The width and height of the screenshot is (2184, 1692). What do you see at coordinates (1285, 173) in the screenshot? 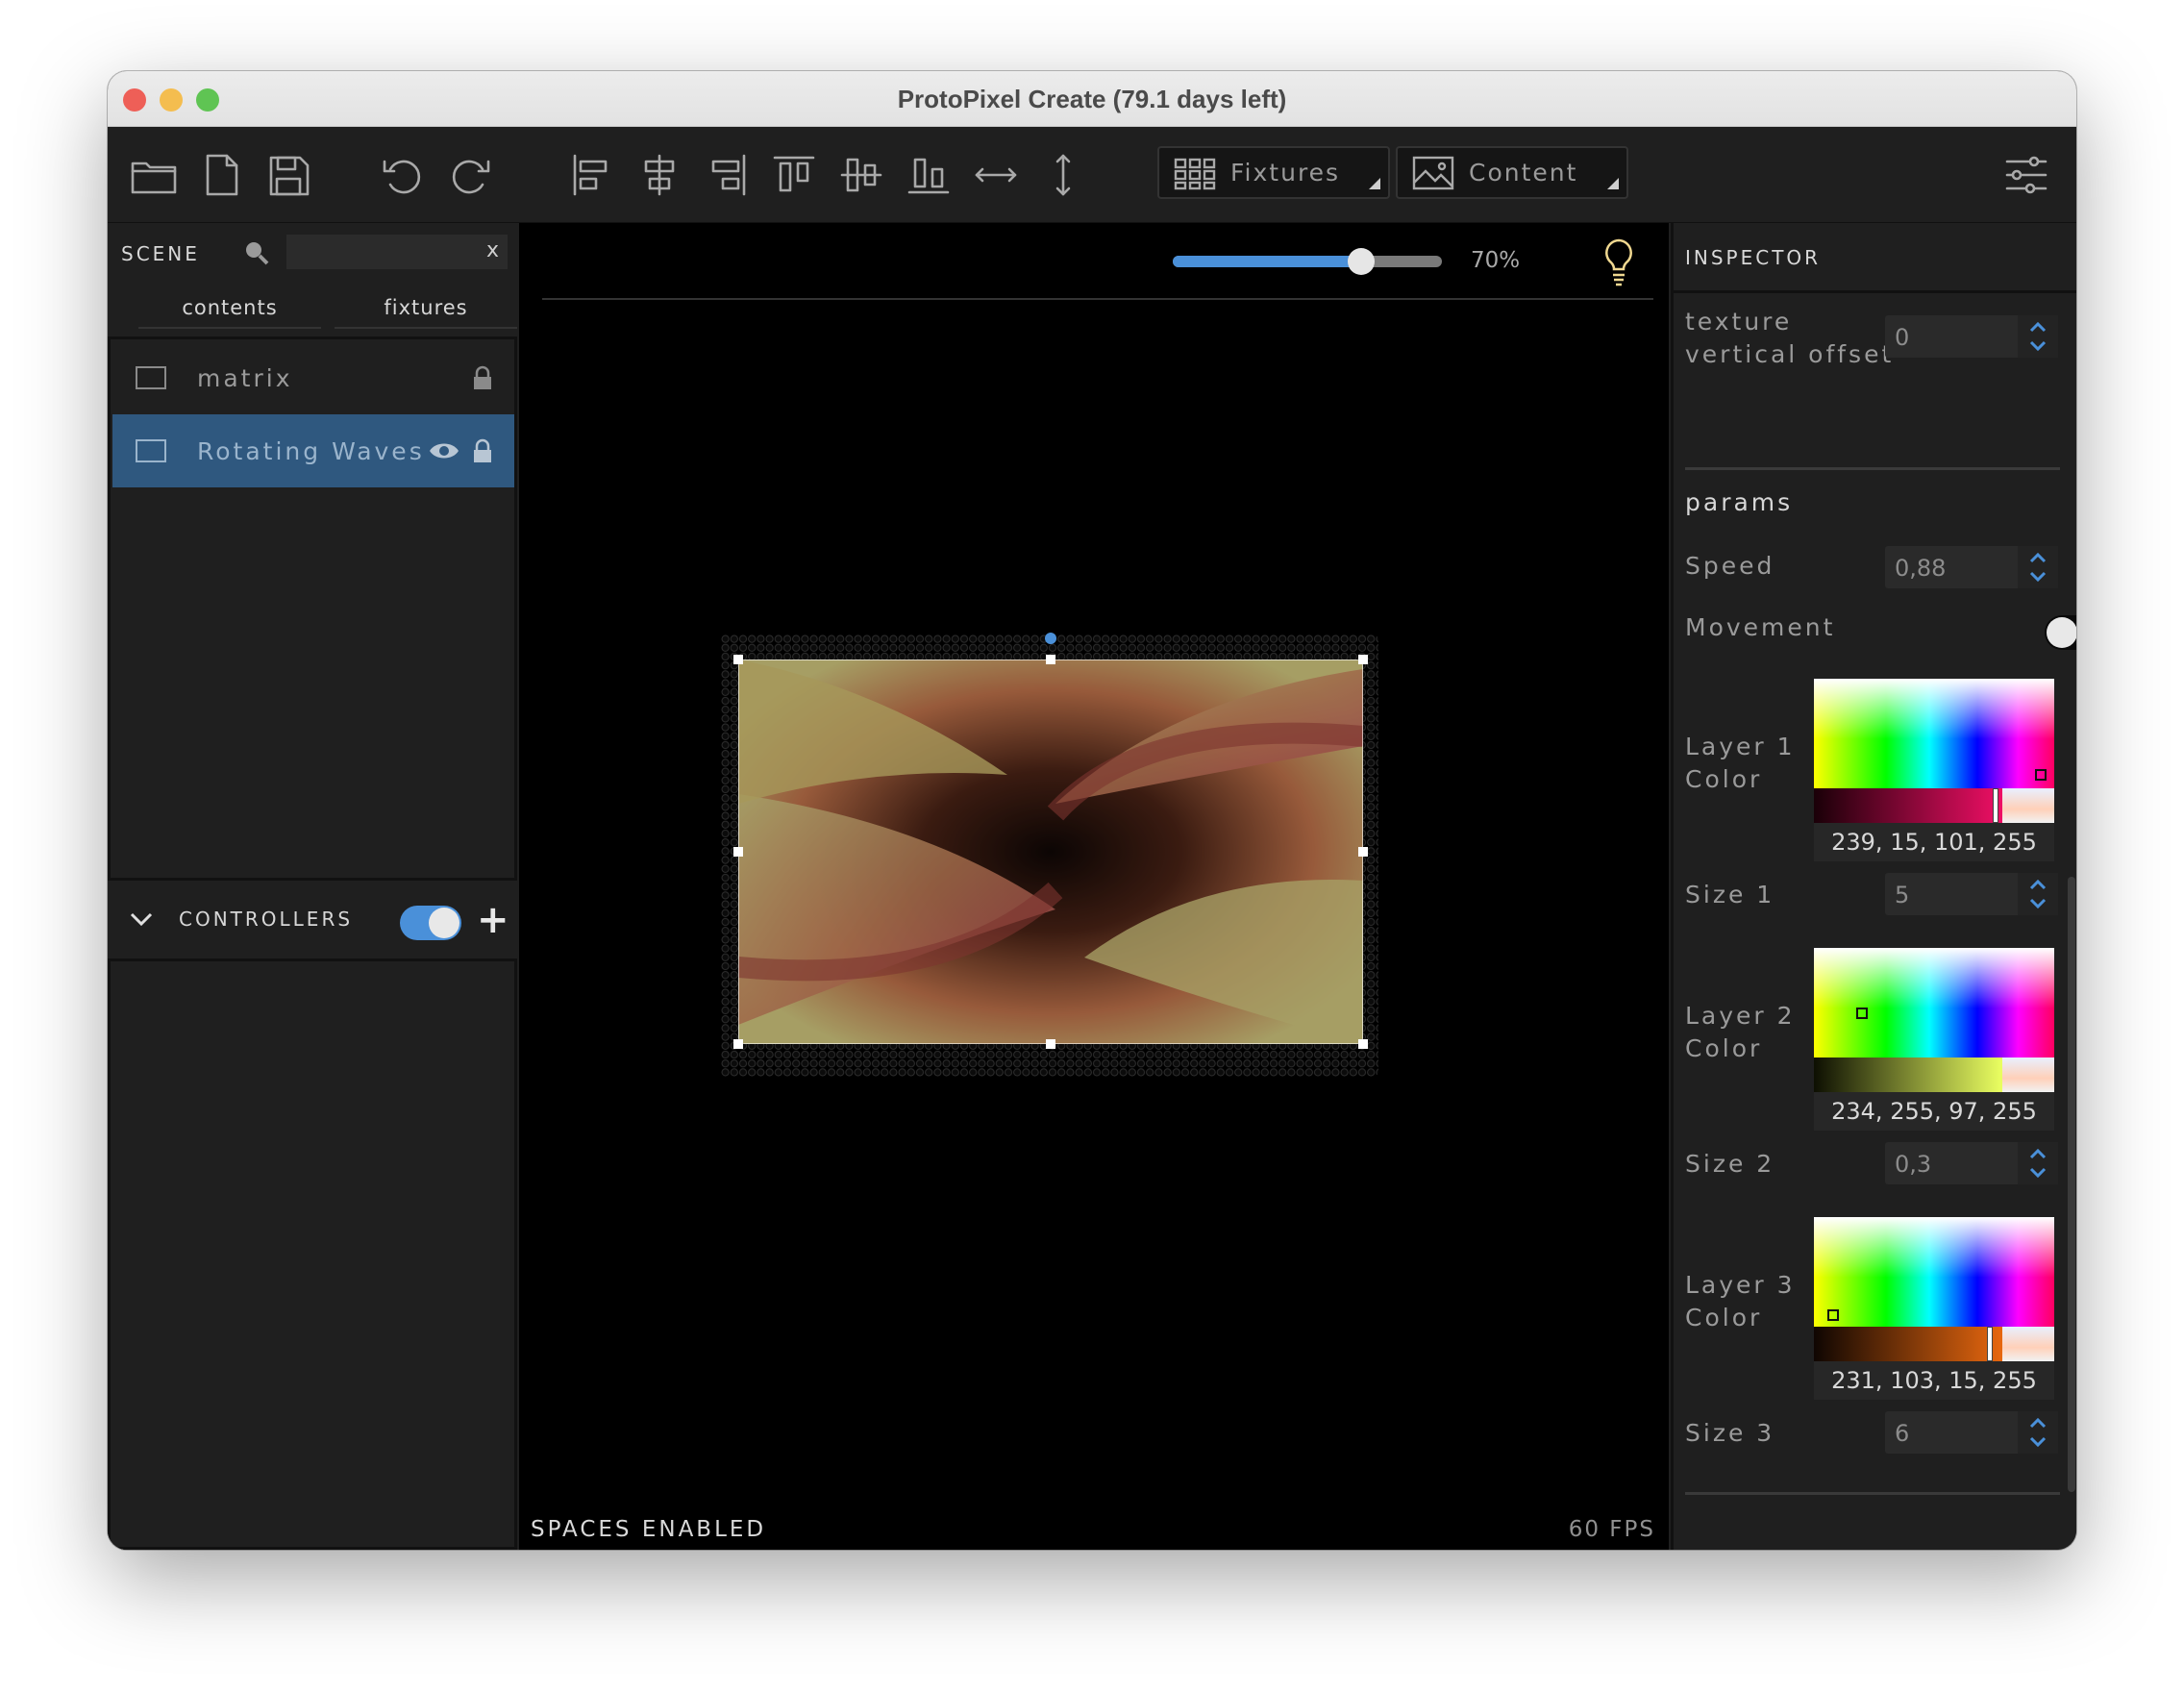
I see `fixtures-dropdown-label: Fixtures` at bounding box center [1285, 173].